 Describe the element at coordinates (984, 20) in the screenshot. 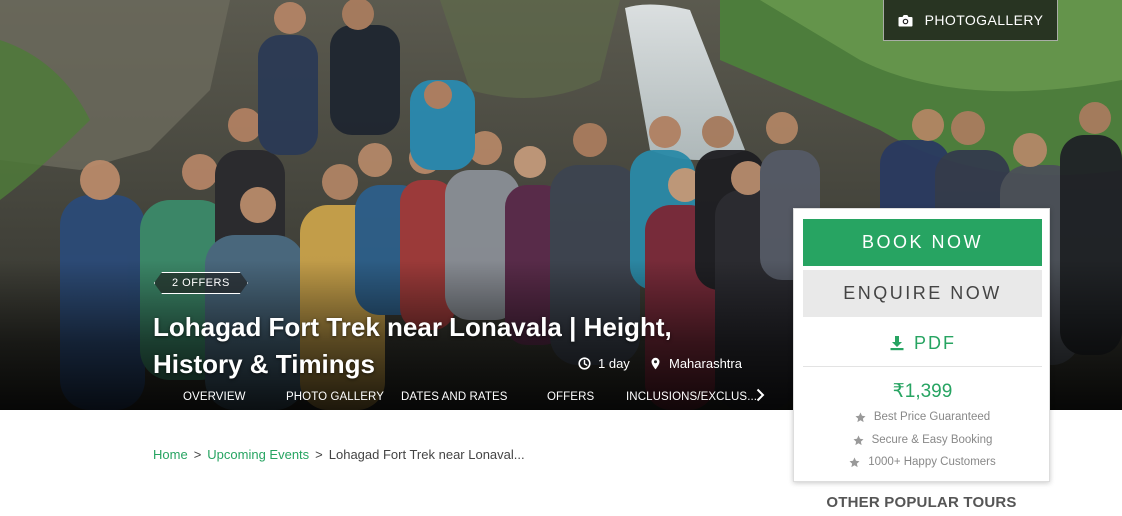

I see `photogallery-label: PHOTOGALLERY` at that location.